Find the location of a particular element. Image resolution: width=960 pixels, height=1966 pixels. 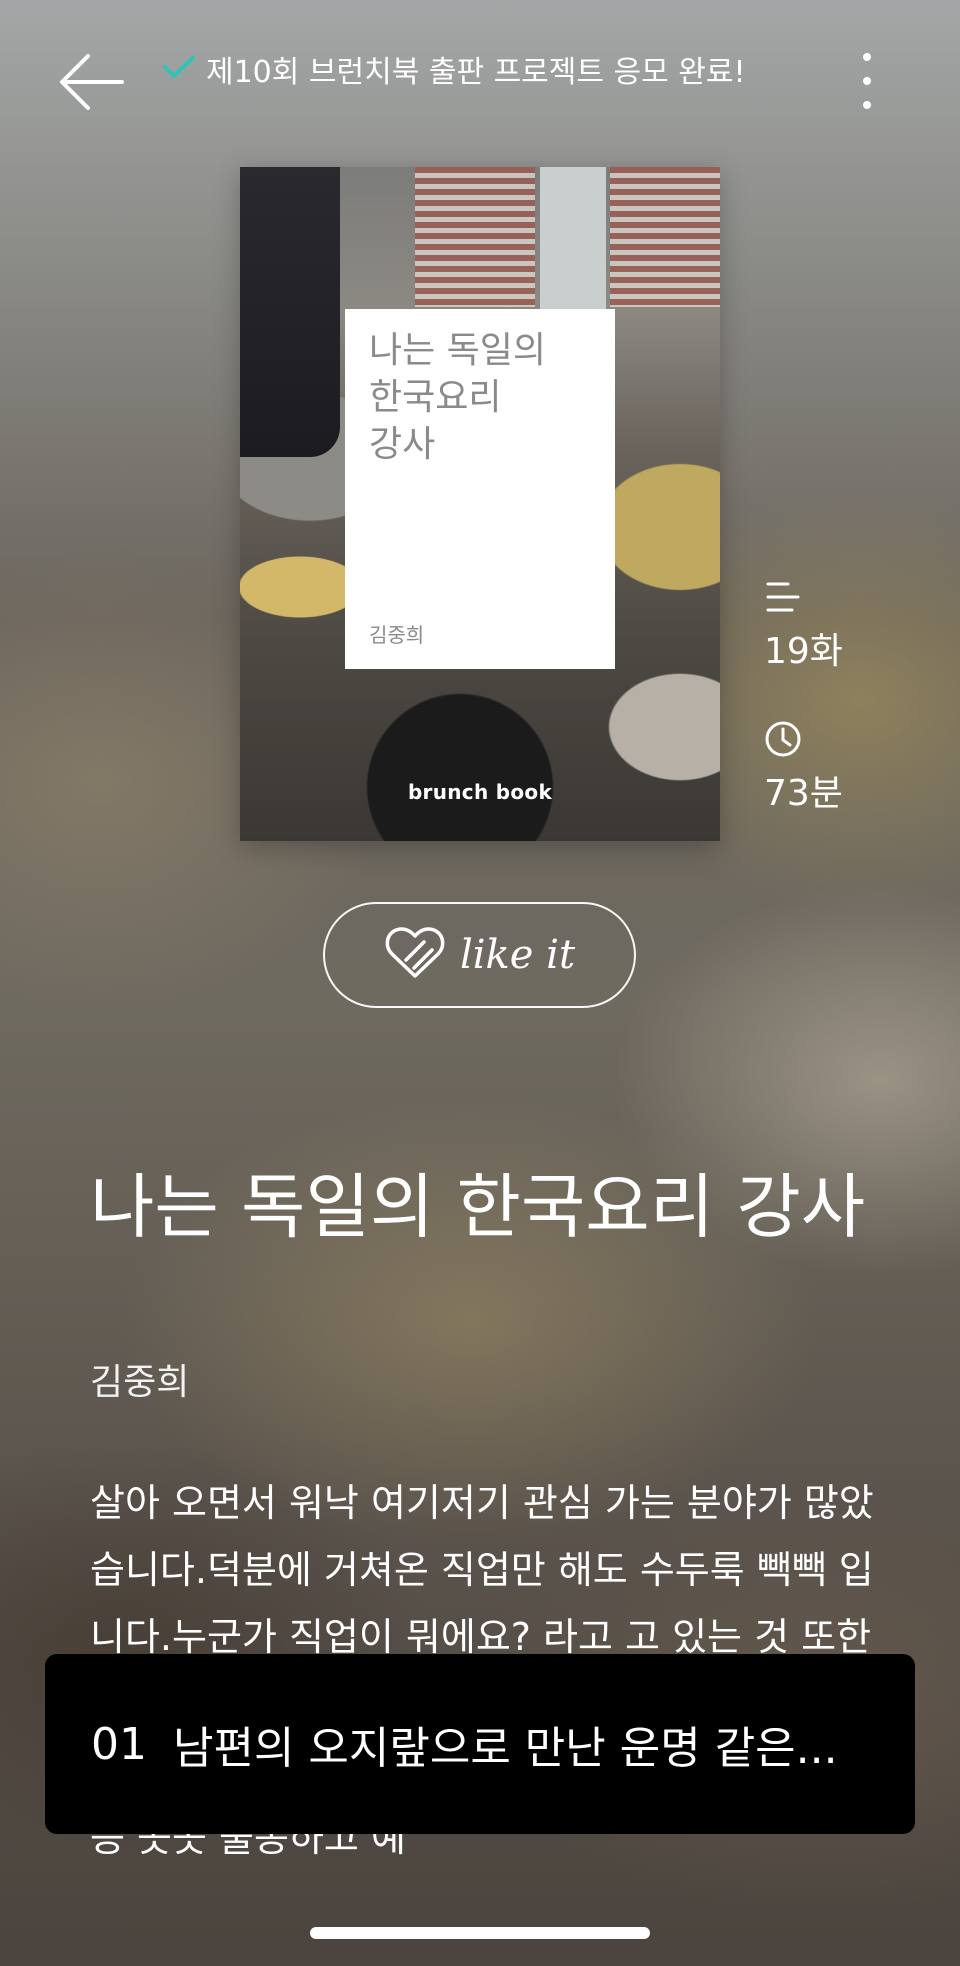

submission-notice: 제10회 브런치북 출판 프로젝트 응모 완료! is located at coordinates (453, 69).